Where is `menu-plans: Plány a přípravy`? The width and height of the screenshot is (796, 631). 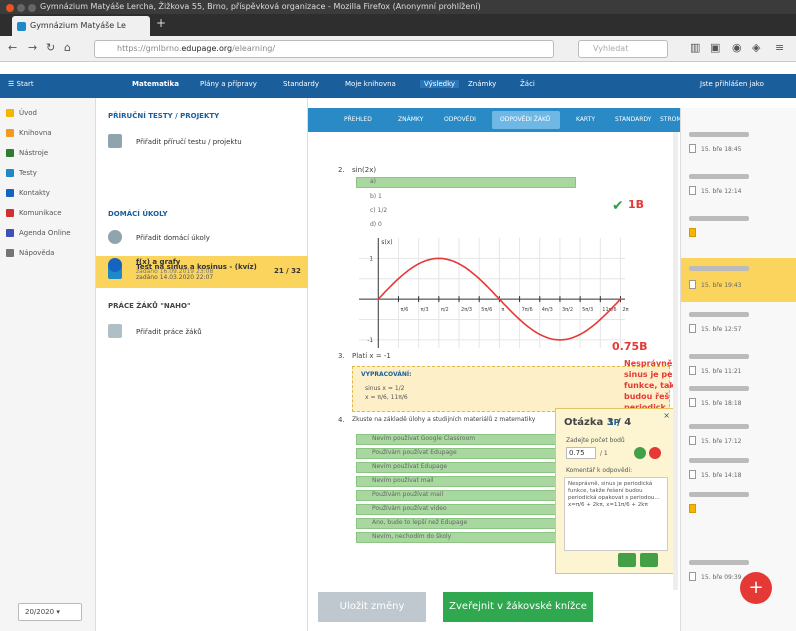
menu-plans: Plány a přípravy is located at coordinates (228, 84).